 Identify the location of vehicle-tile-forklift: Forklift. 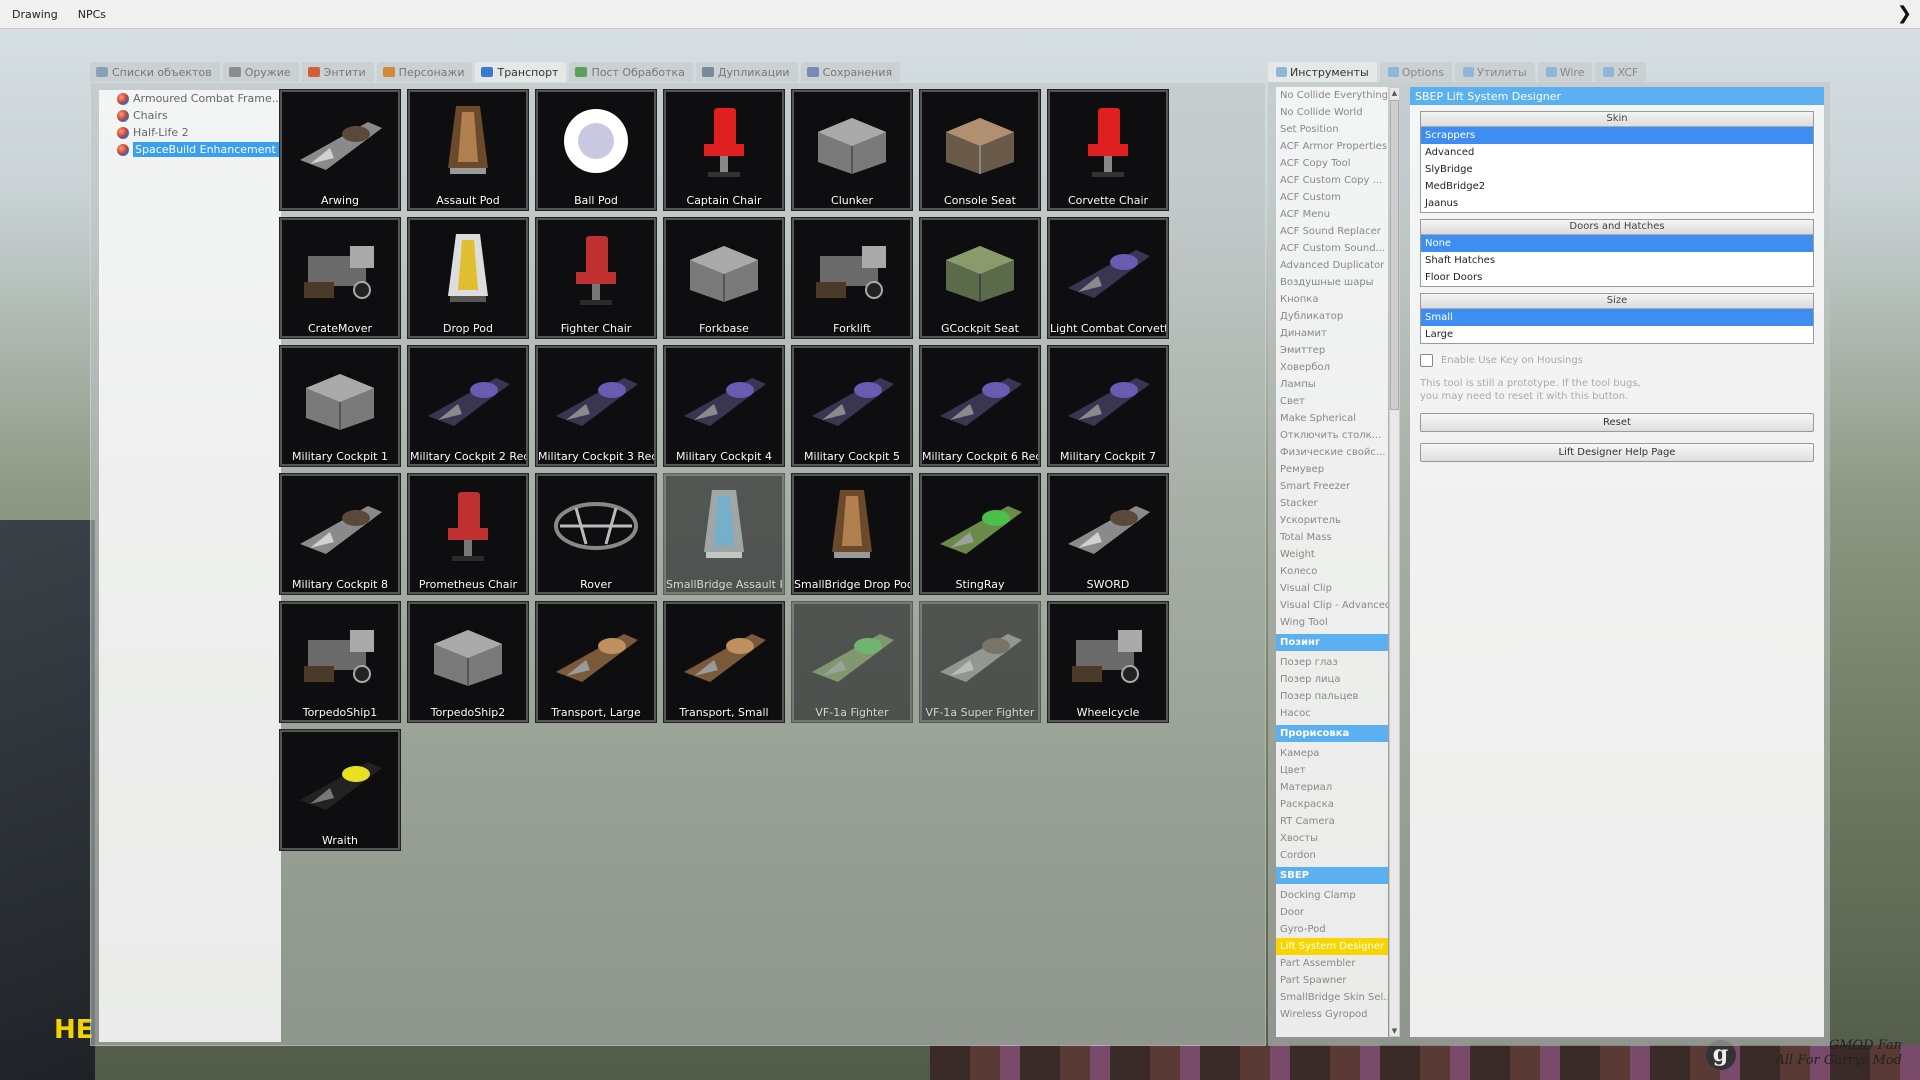
(852, 278).